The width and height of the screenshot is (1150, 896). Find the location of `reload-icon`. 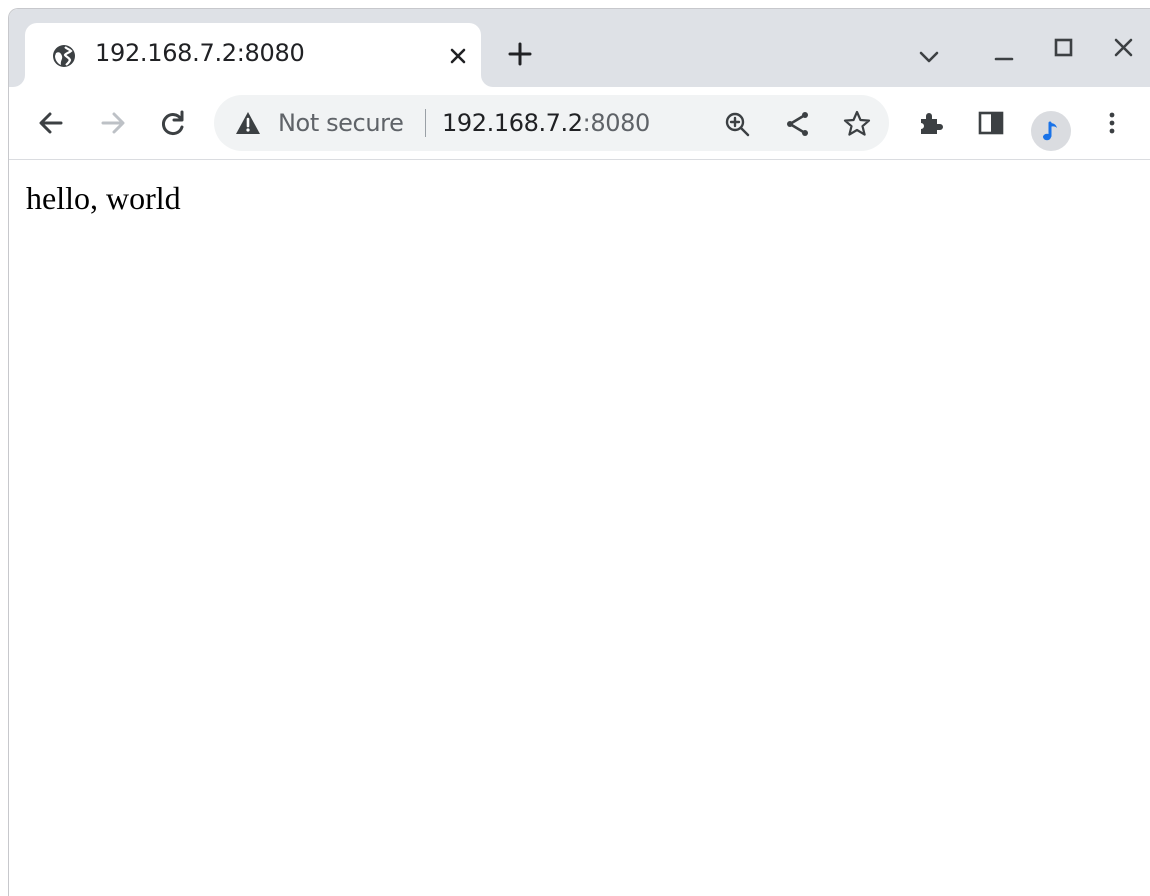

reload-icon is located at coordinates (173, 123).